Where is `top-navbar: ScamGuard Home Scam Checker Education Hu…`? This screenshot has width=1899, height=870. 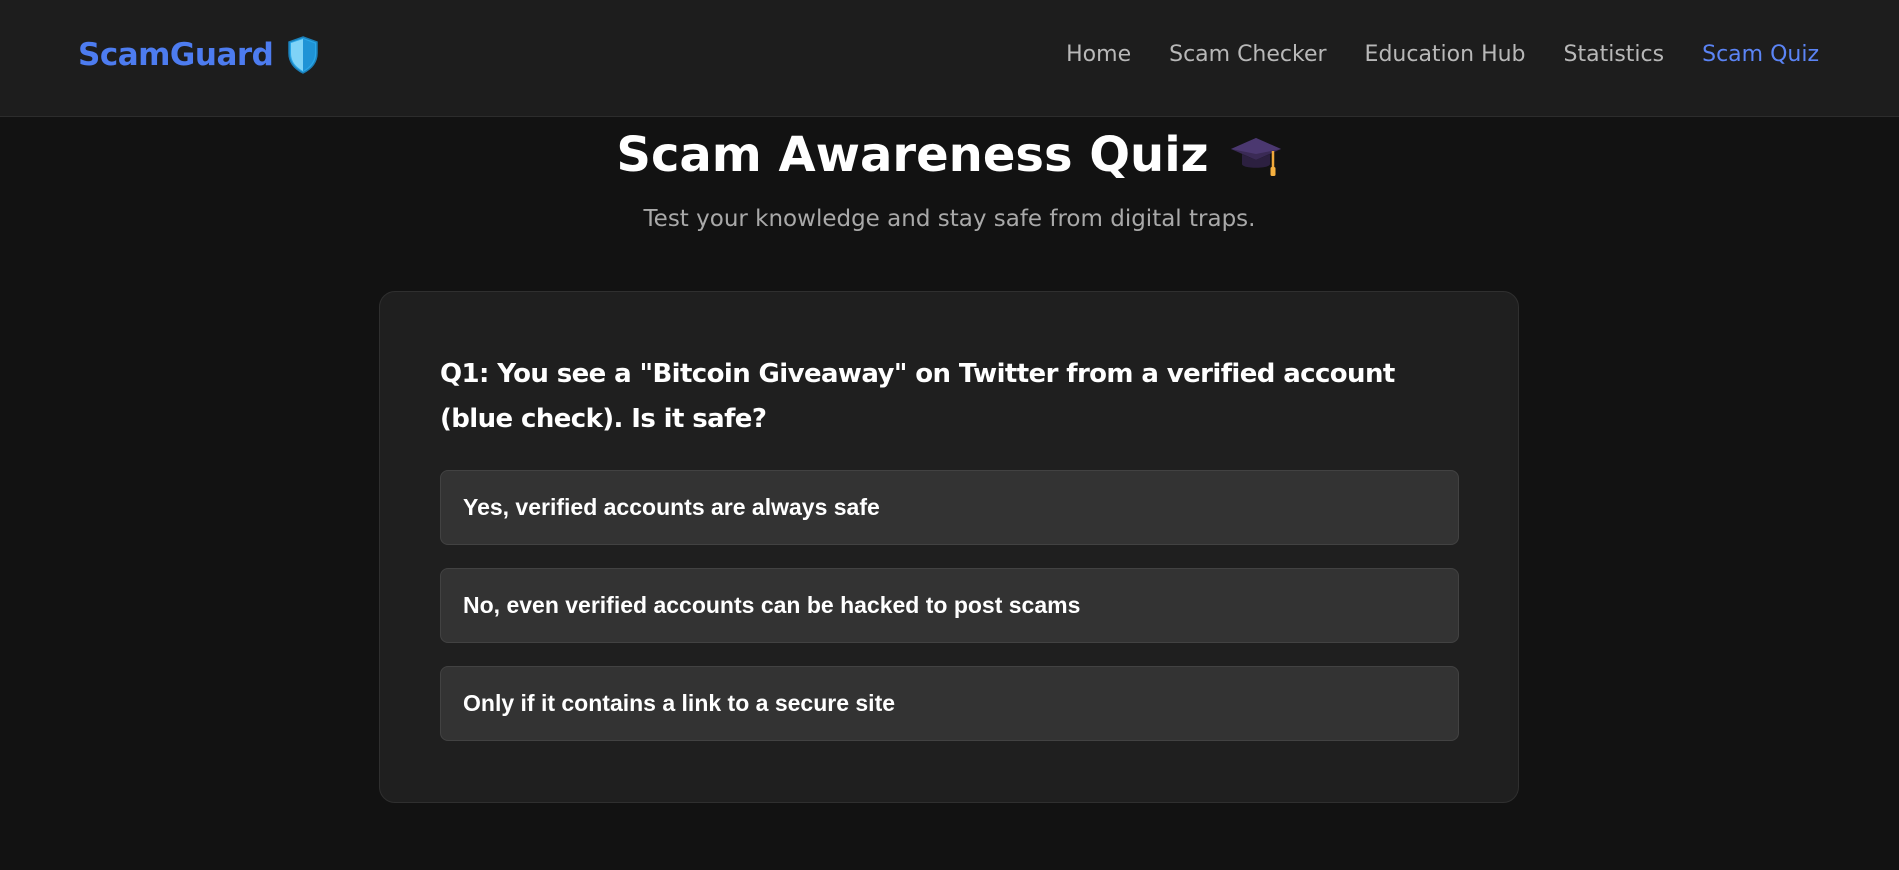
top-navbar: ScamGuard Home Scam Checker Education Hu… is located at coordinates (949, 58).